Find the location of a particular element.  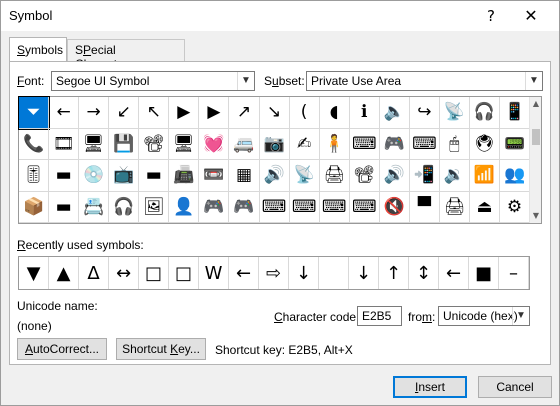

close-button: ✕ is located at coordinates (531, 16).